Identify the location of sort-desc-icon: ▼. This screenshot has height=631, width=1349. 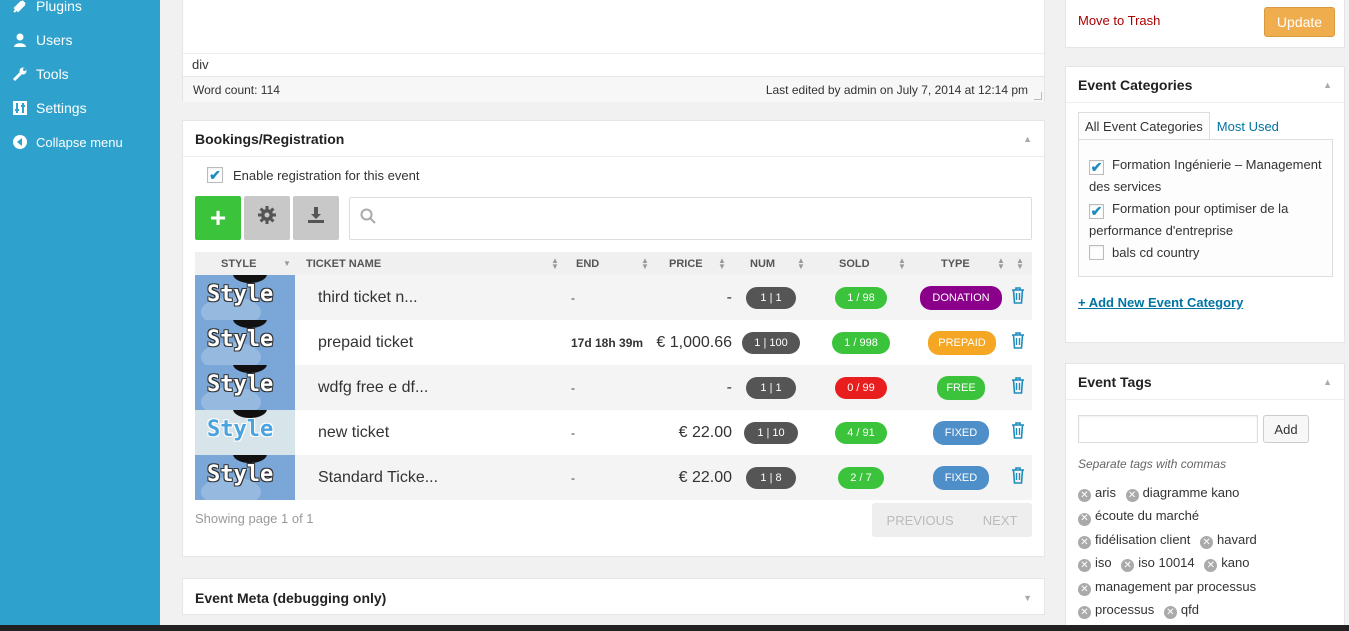
(285, 263).